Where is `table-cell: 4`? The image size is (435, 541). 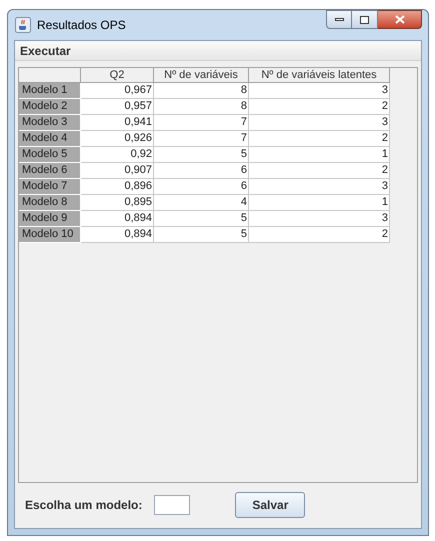
table-cell: 4 is located at coordinates (201, 203).